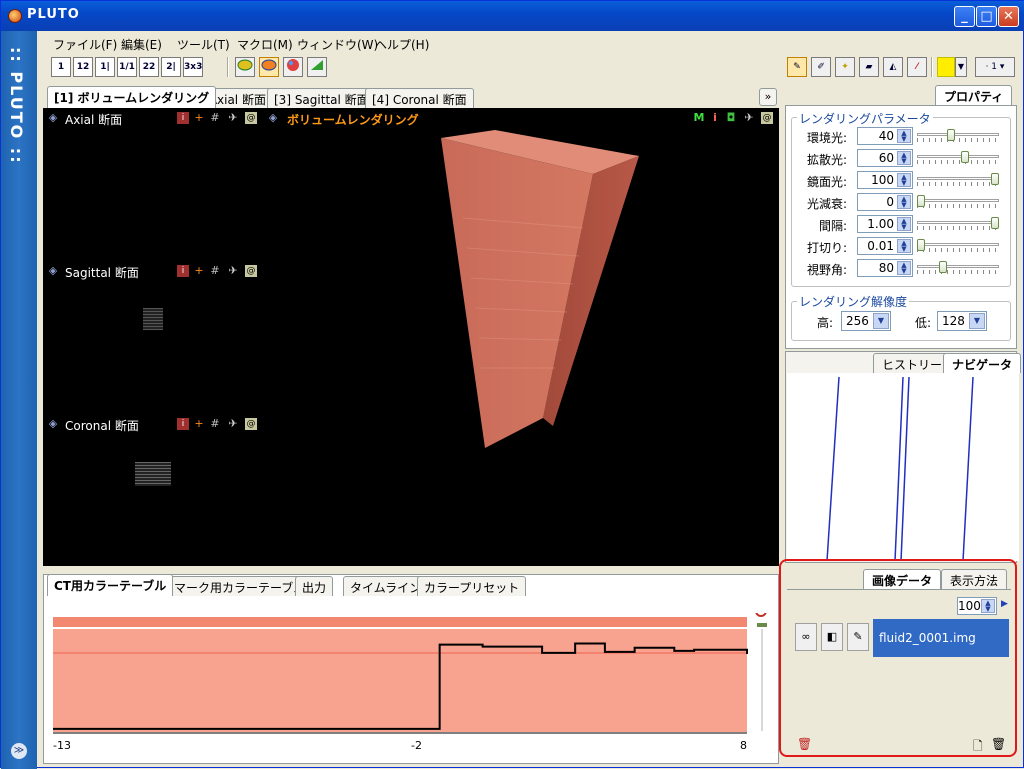 Image resolution: width=1024 pixels, height=769 pixels. I want to click on pen-icon: ✎, so click(858, 637).